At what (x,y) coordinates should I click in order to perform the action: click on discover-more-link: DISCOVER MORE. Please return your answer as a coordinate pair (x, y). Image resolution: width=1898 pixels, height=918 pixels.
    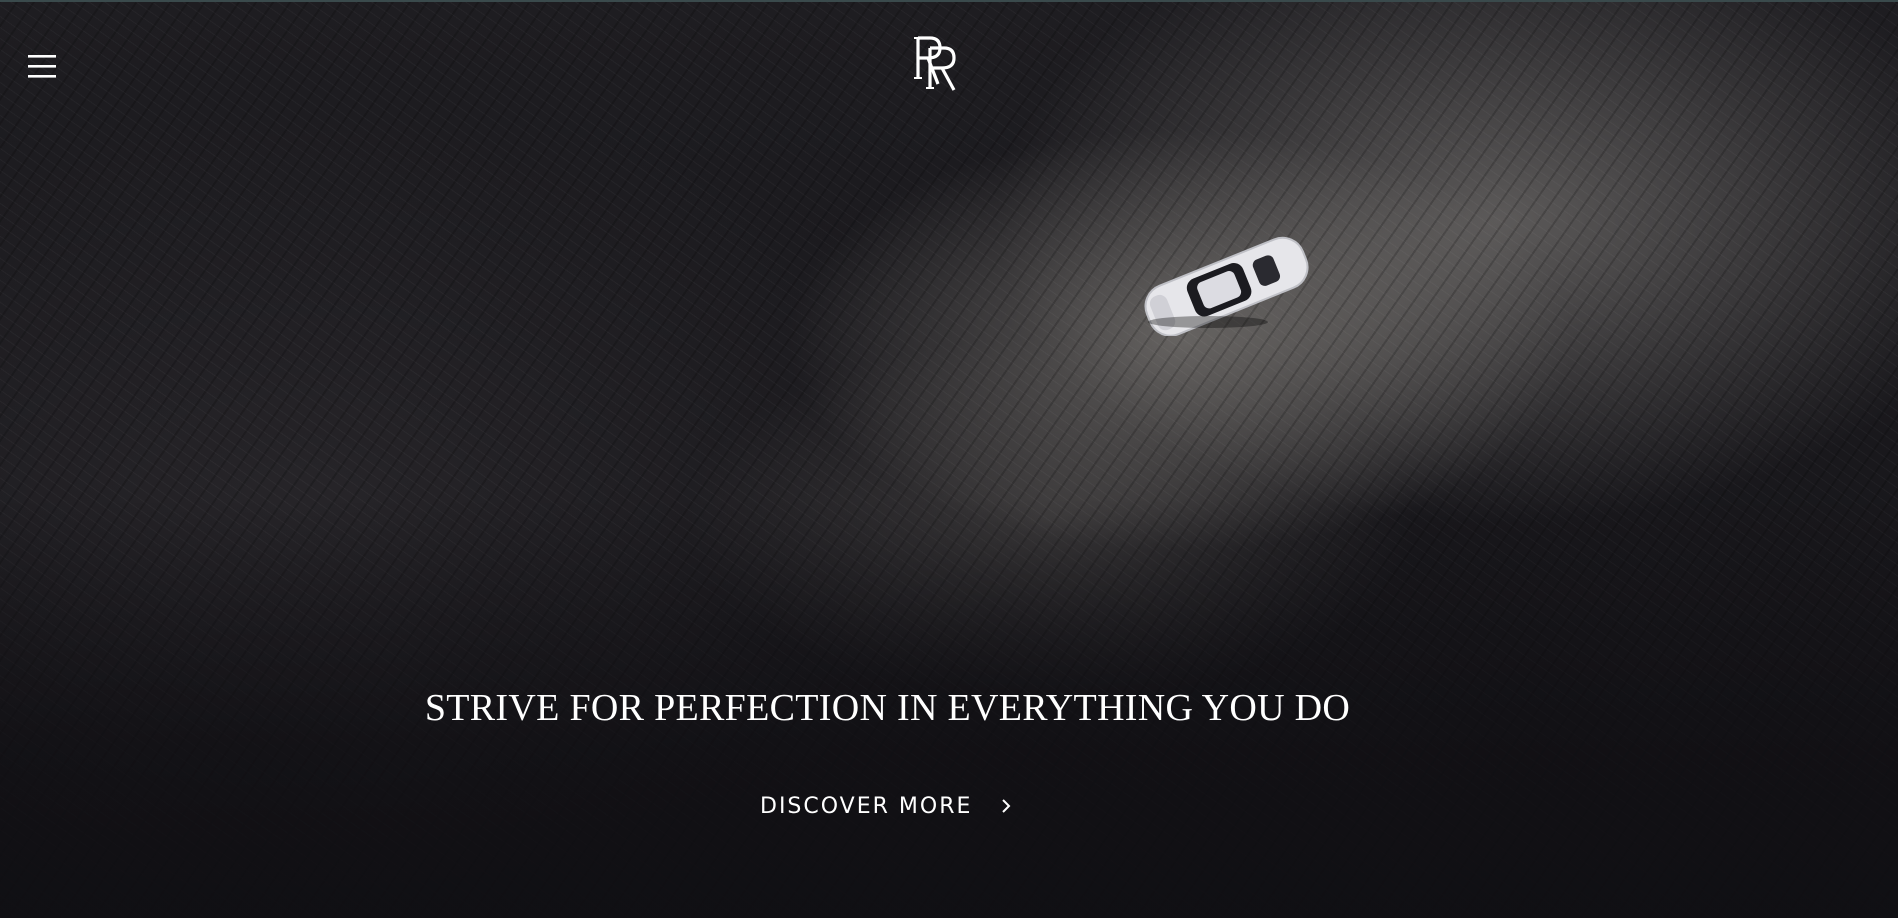
    Looking at the image, I should click on (887, 806).